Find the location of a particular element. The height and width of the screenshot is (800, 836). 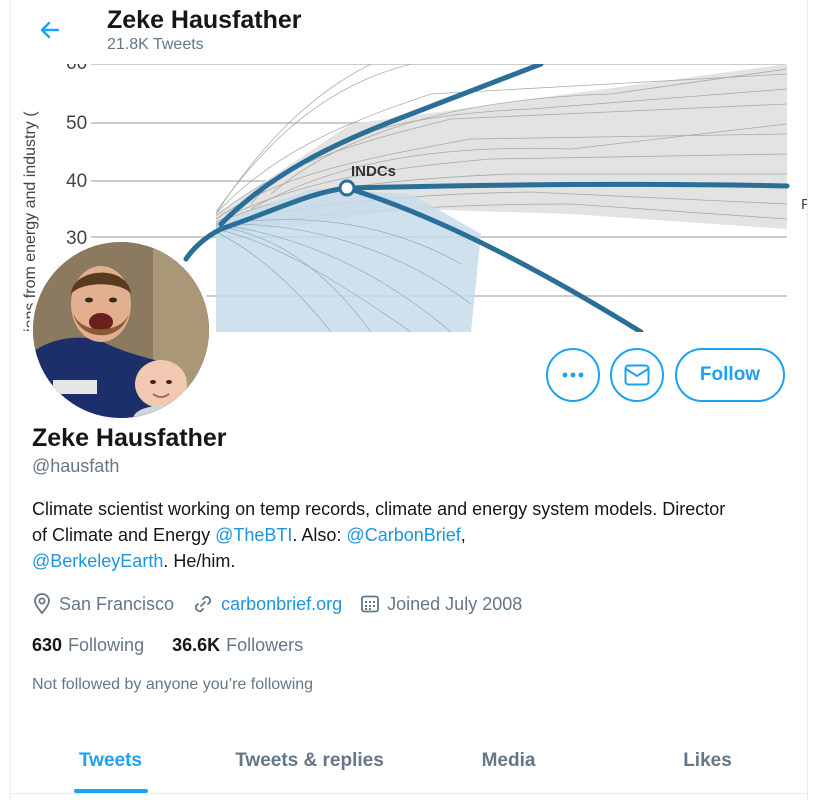

following-count: 630 is located at coordinates (47, 645).